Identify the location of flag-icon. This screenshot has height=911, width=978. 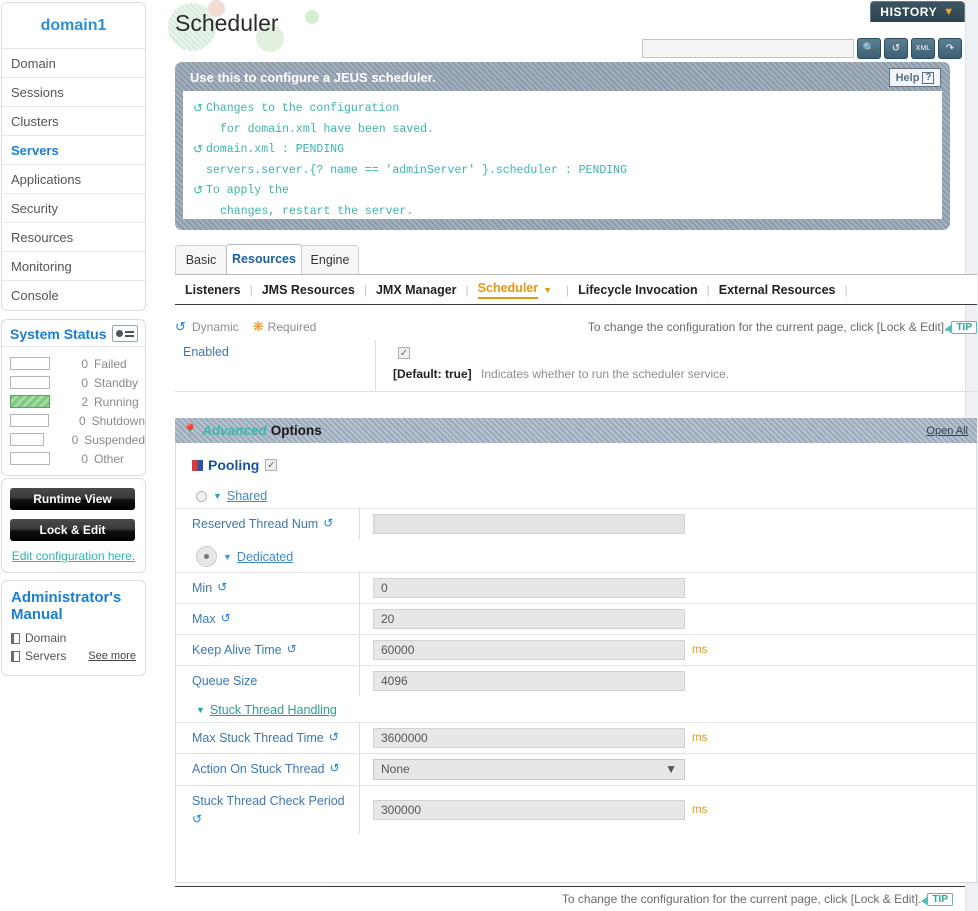
(197, 465).